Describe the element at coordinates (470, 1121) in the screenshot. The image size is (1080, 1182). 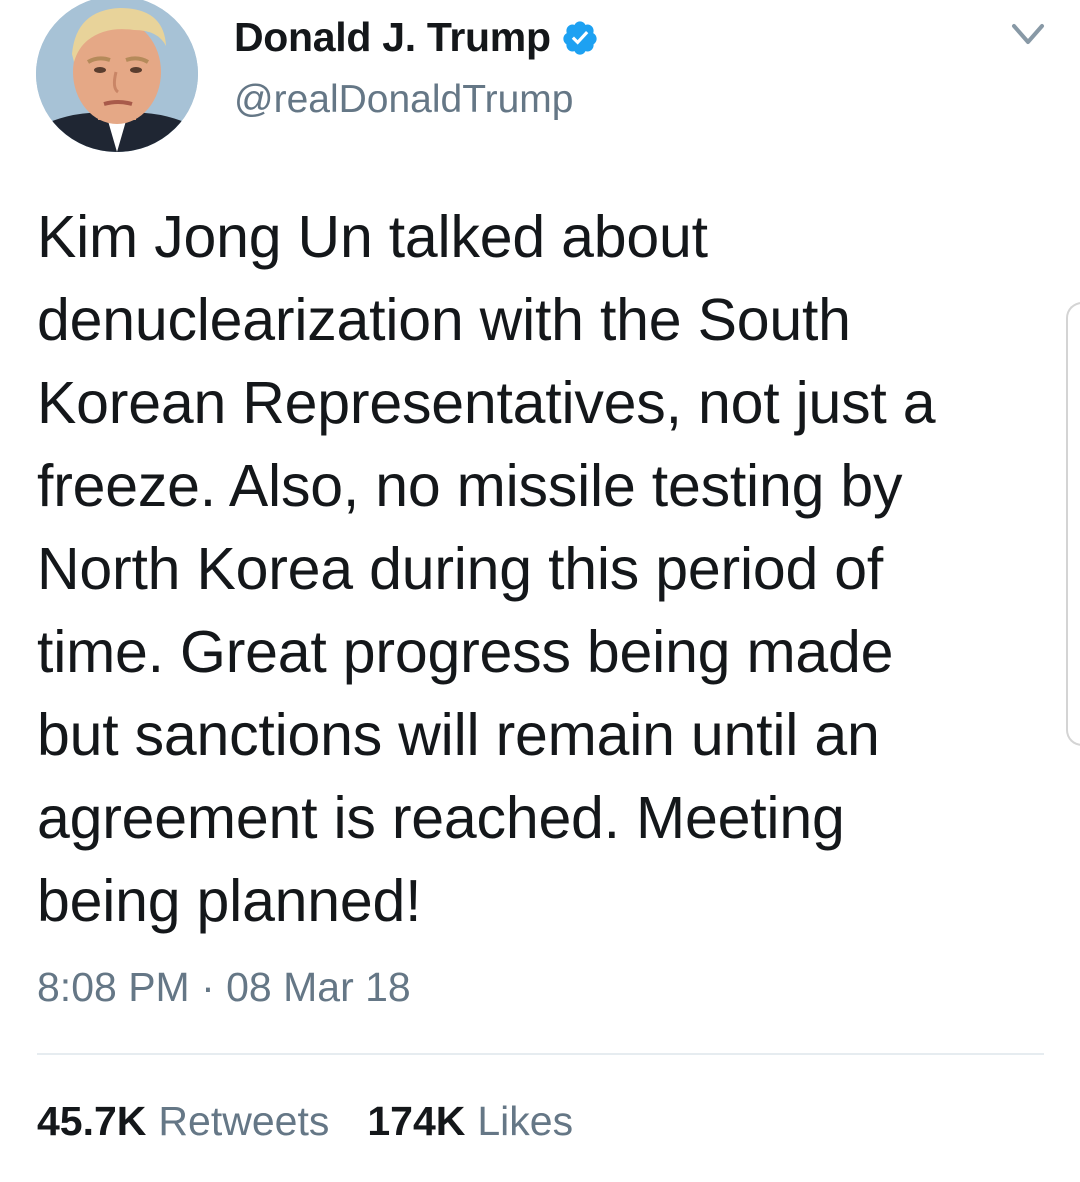
I see `likes-stat: 174K Likes` at that location.